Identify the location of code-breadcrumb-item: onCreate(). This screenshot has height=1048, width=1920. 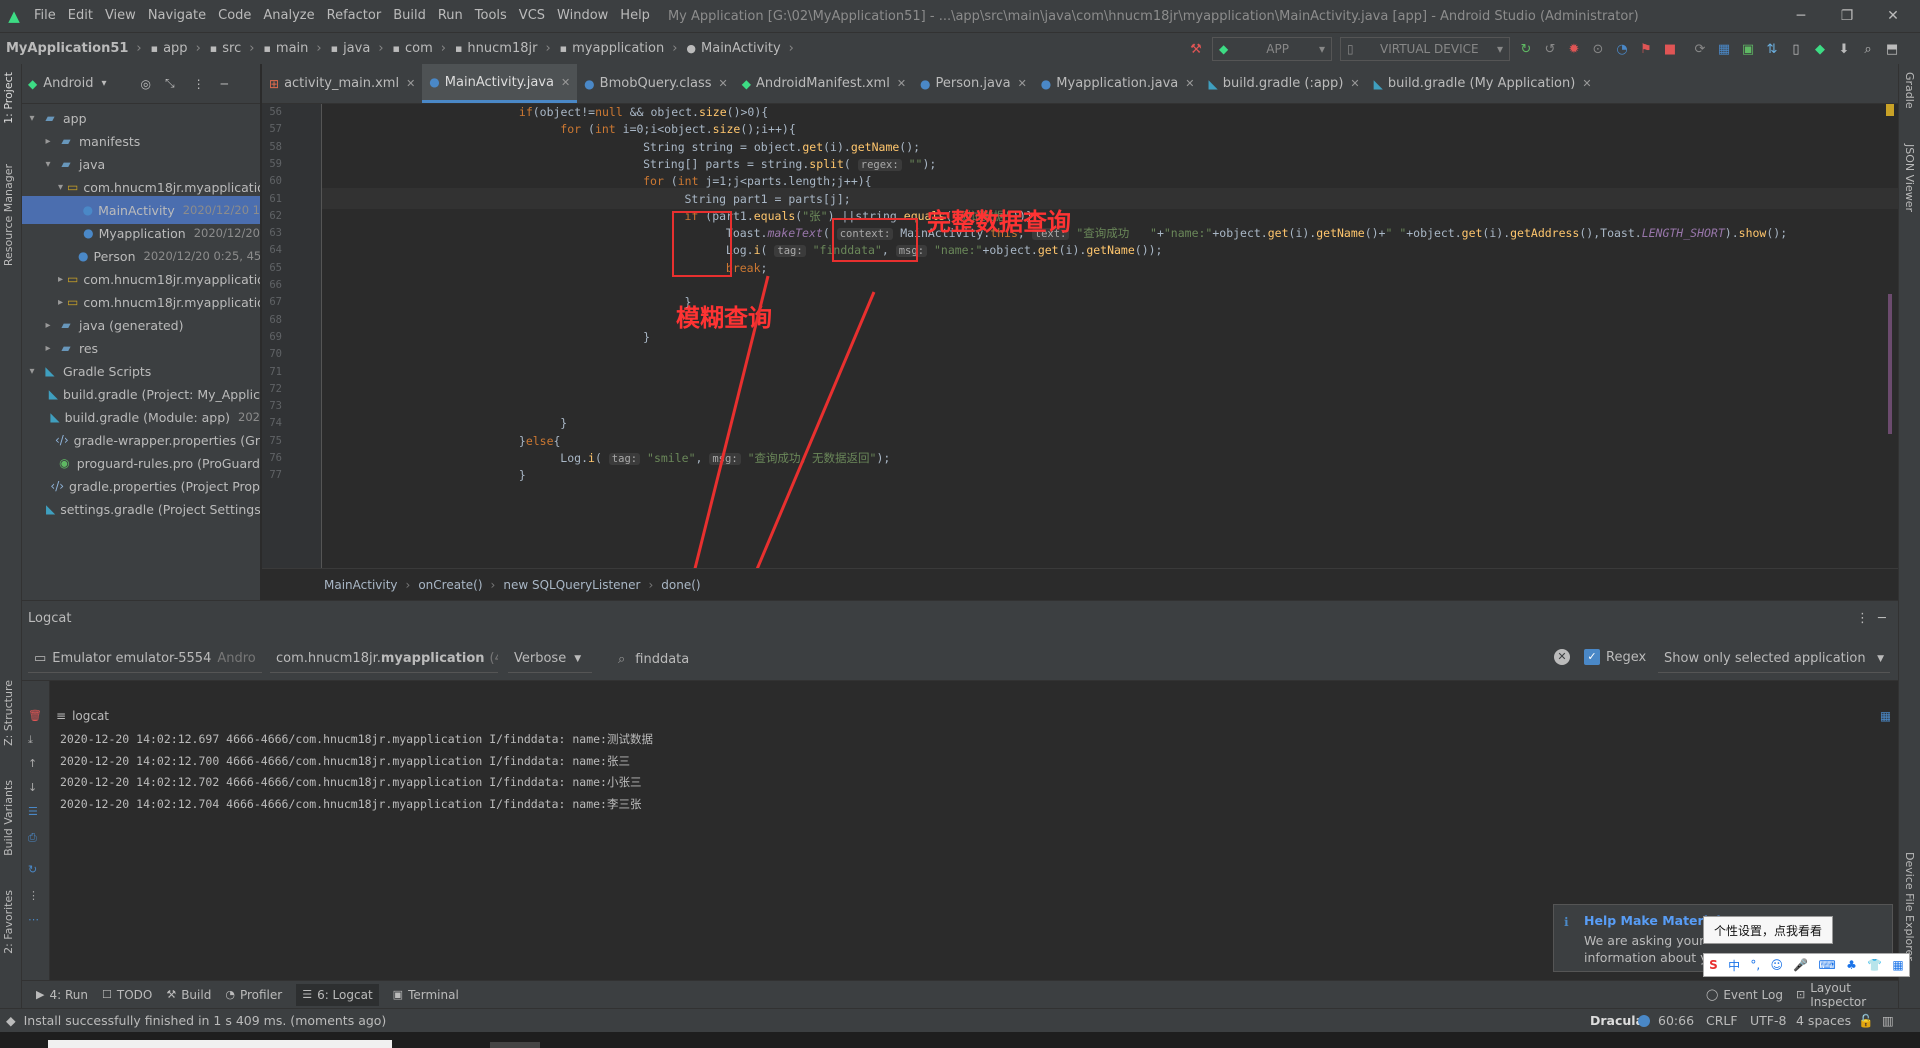
(450, 585).